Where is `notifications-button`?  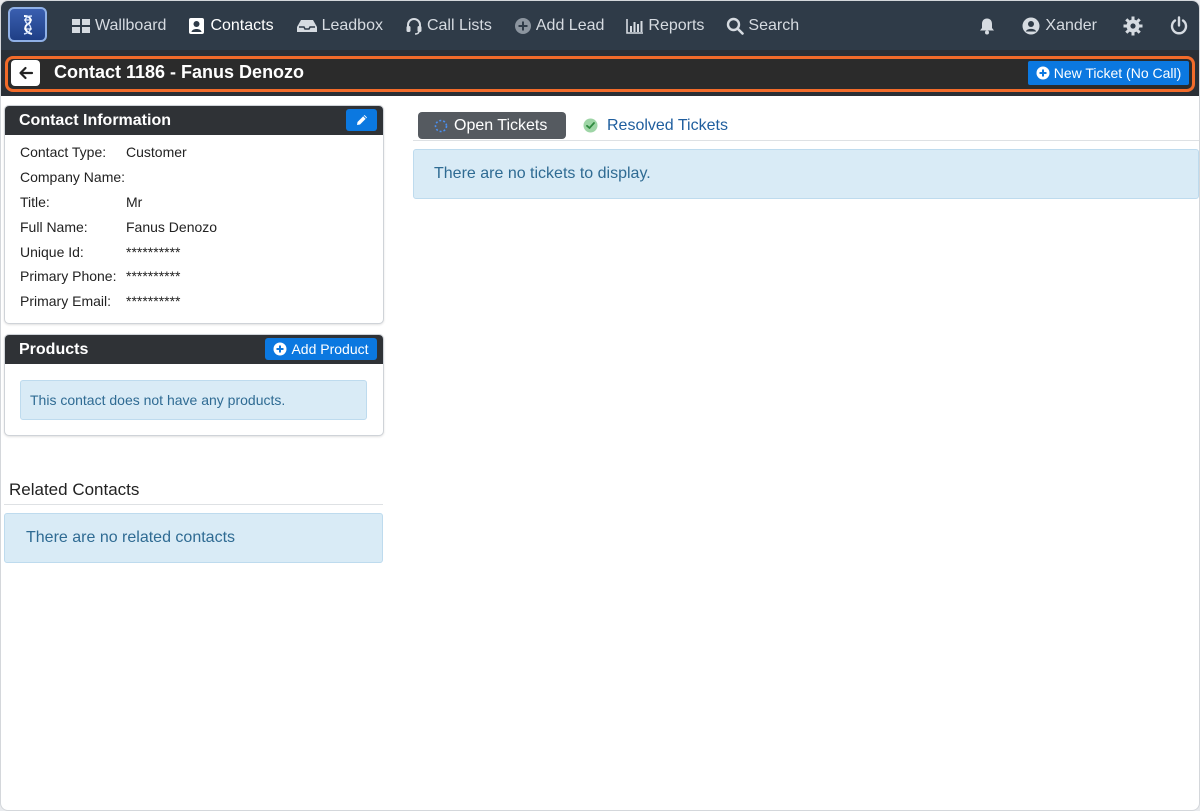
notifications-button is located at coordinates (987, 26).